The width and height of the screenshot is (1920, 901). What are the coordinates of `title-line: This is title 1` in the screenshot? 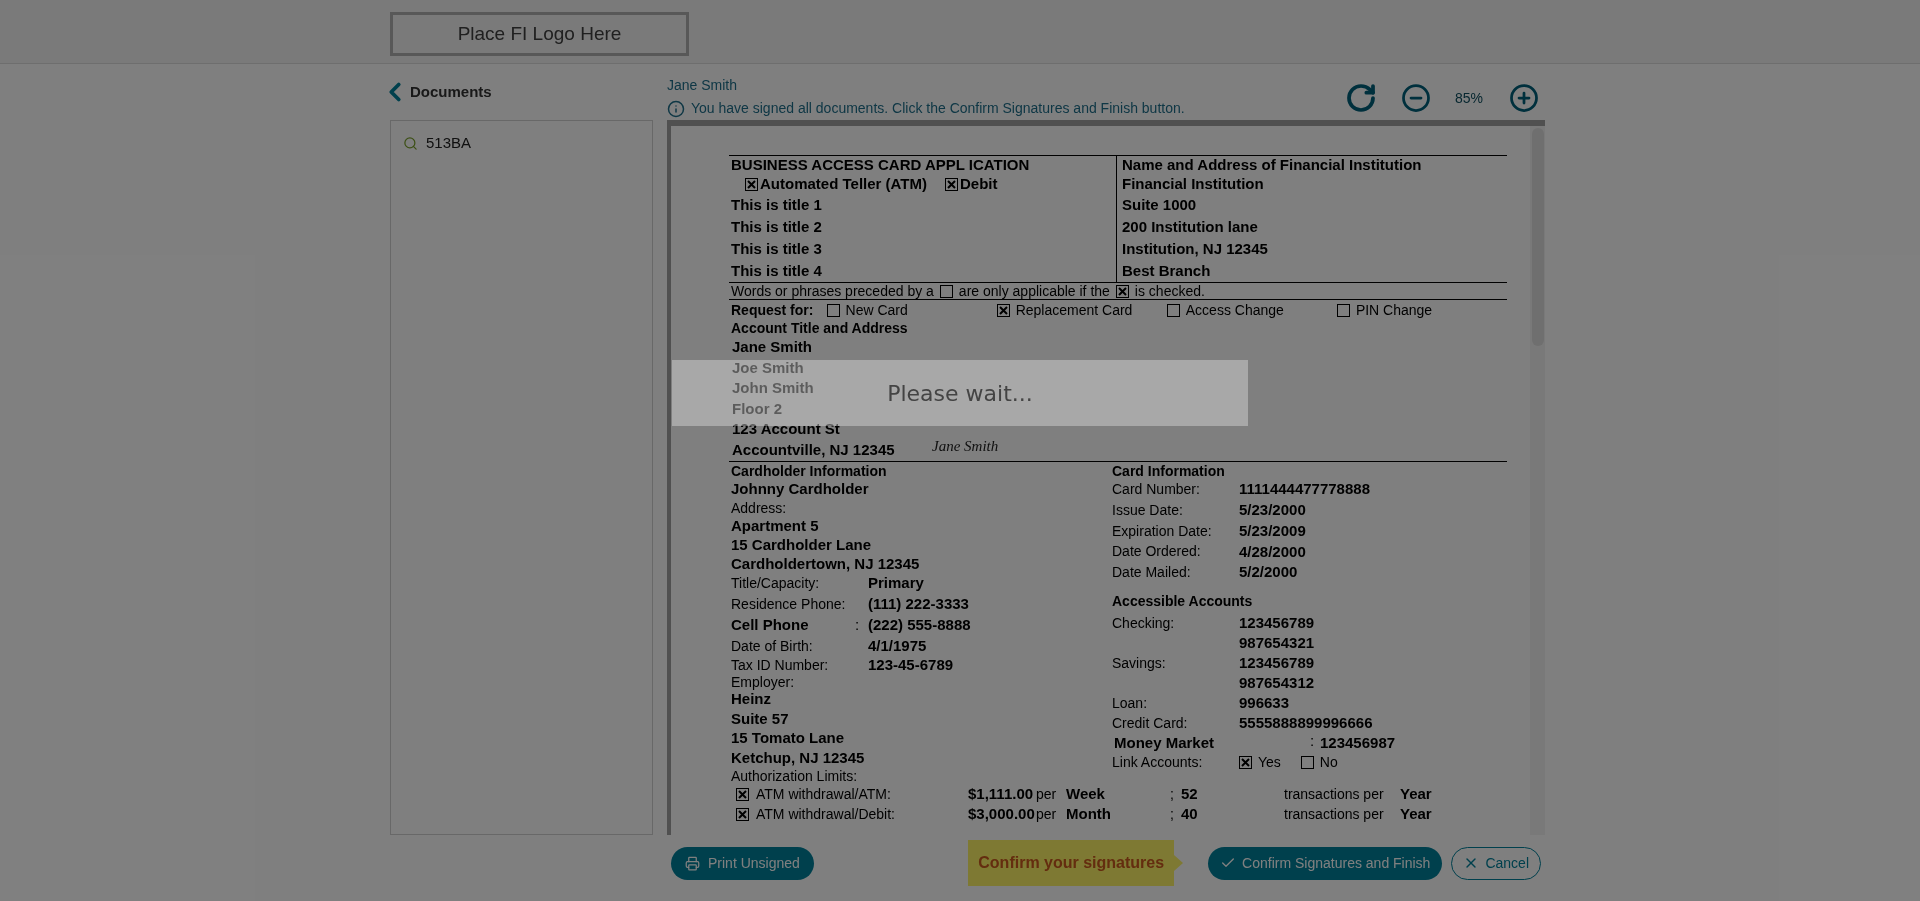 It's located at (776, 204).